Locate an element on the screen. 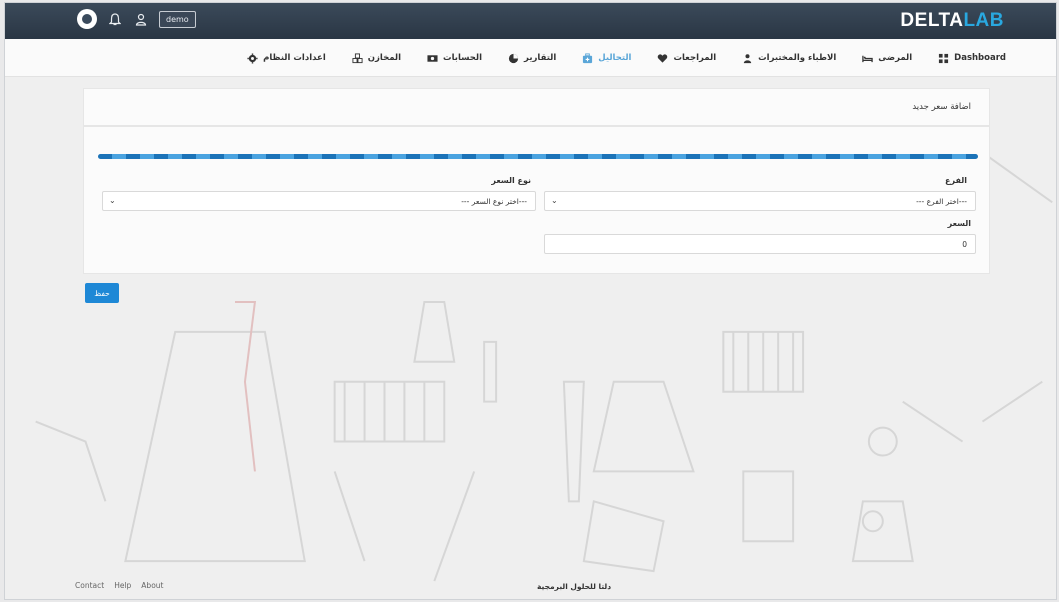 The width and height of the screenshot is (1059, 602). price-type-select: ⌄ --- اختر نوع السعر--- is located at coordinates (319, 201).